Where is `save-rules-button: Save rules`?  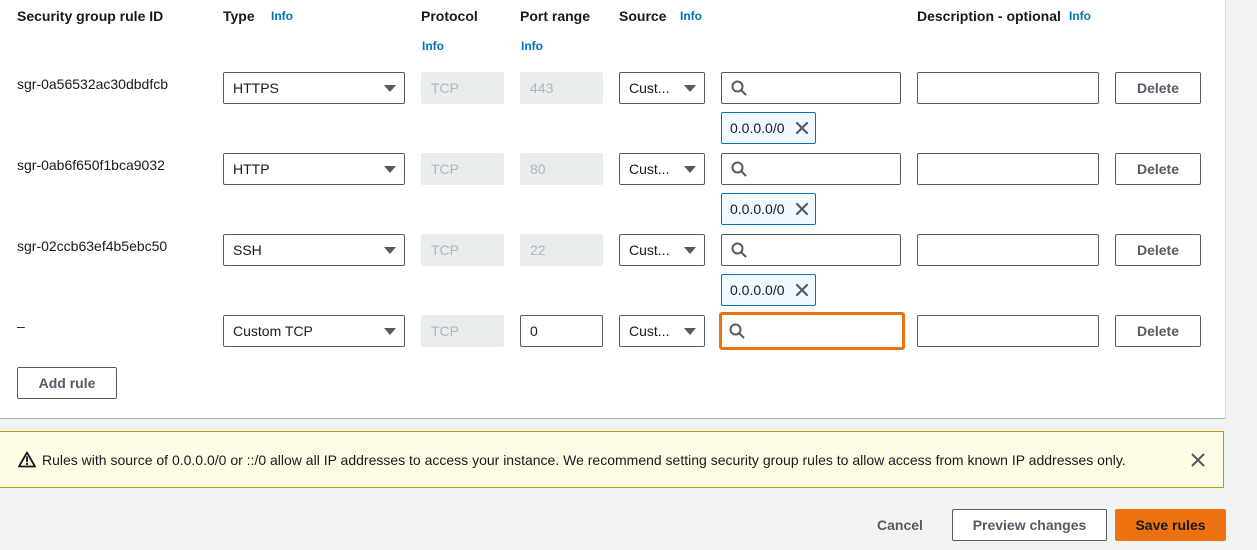
save-rules-button: Save rules is located at coordinates (1170, 525).